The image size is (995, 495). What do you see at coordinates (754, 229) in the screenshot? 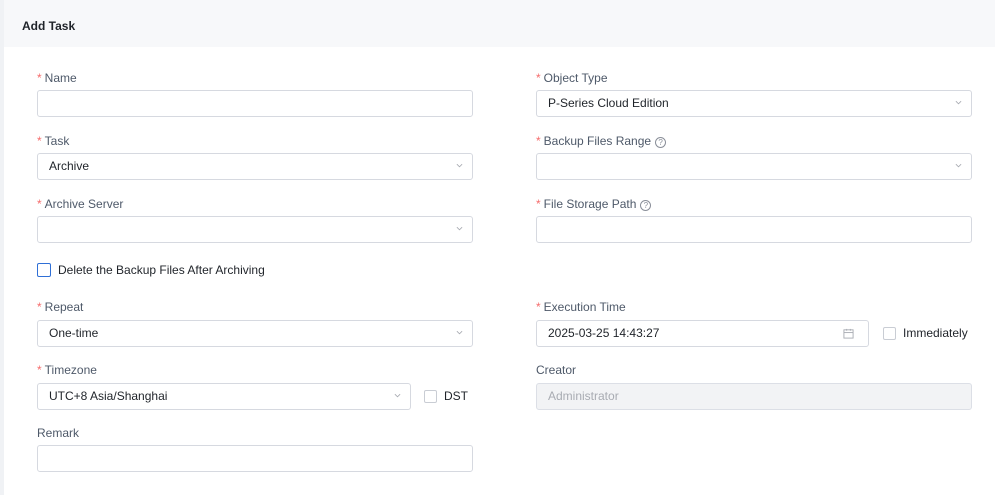
I see `file-storage-path-input` at bounding box center [754, 229].